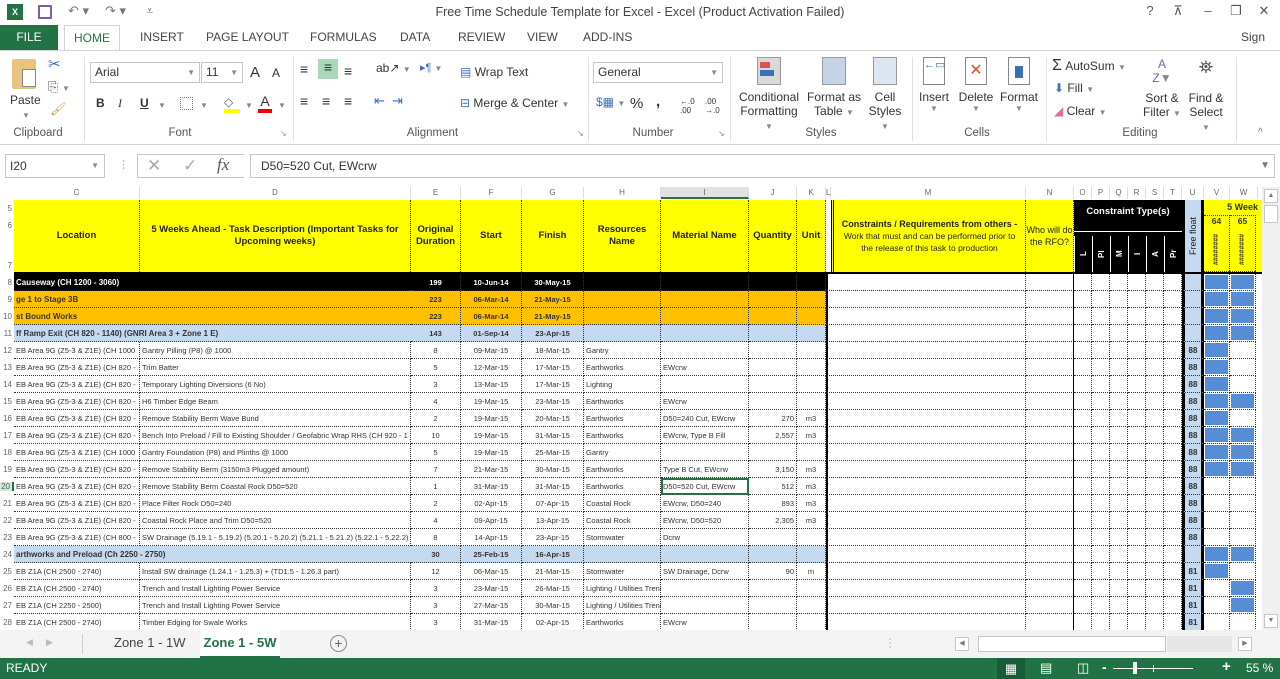  Describe the element at coordinates (304, 101) in the screenshot. I see `align-left-button: ≡` at that location.